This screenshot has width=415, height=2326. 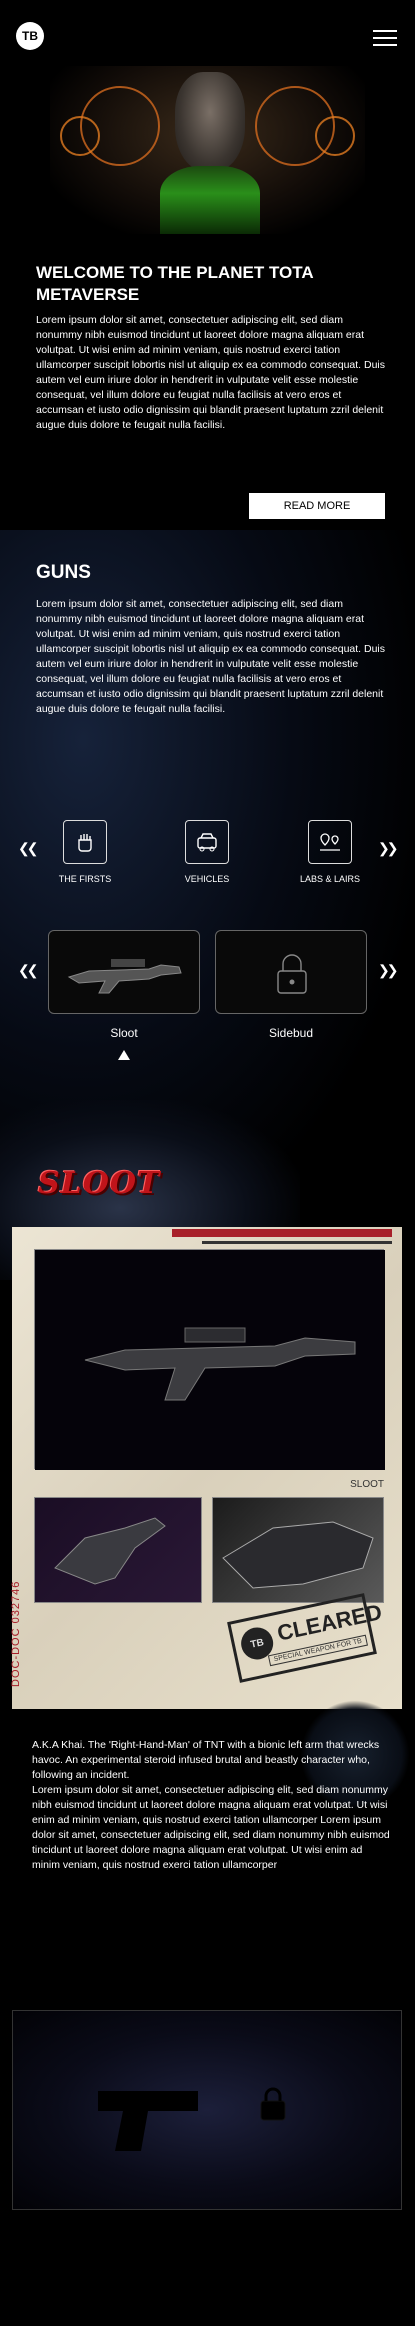 I want to click on hero-image, so click(x=207, y=150).